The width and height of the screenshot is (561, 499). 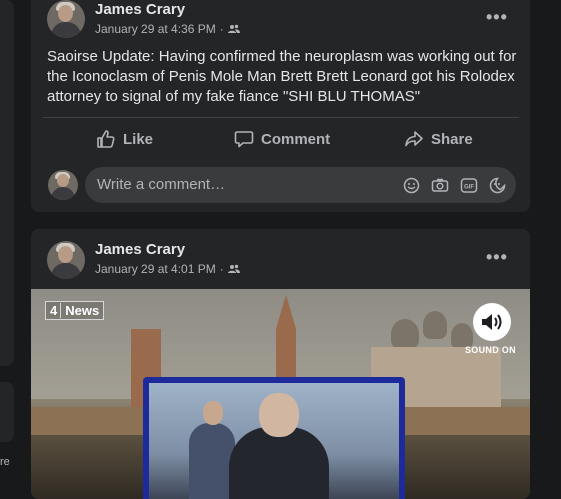 What do you see at coordinates (56, 310) in the screenshot?
I see `channel-number: 4` at bounding box center [56, 310].